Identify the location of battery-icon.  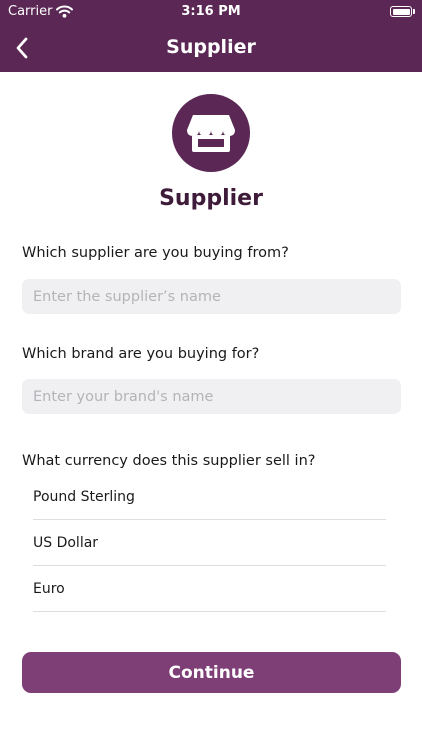
(401, 11).